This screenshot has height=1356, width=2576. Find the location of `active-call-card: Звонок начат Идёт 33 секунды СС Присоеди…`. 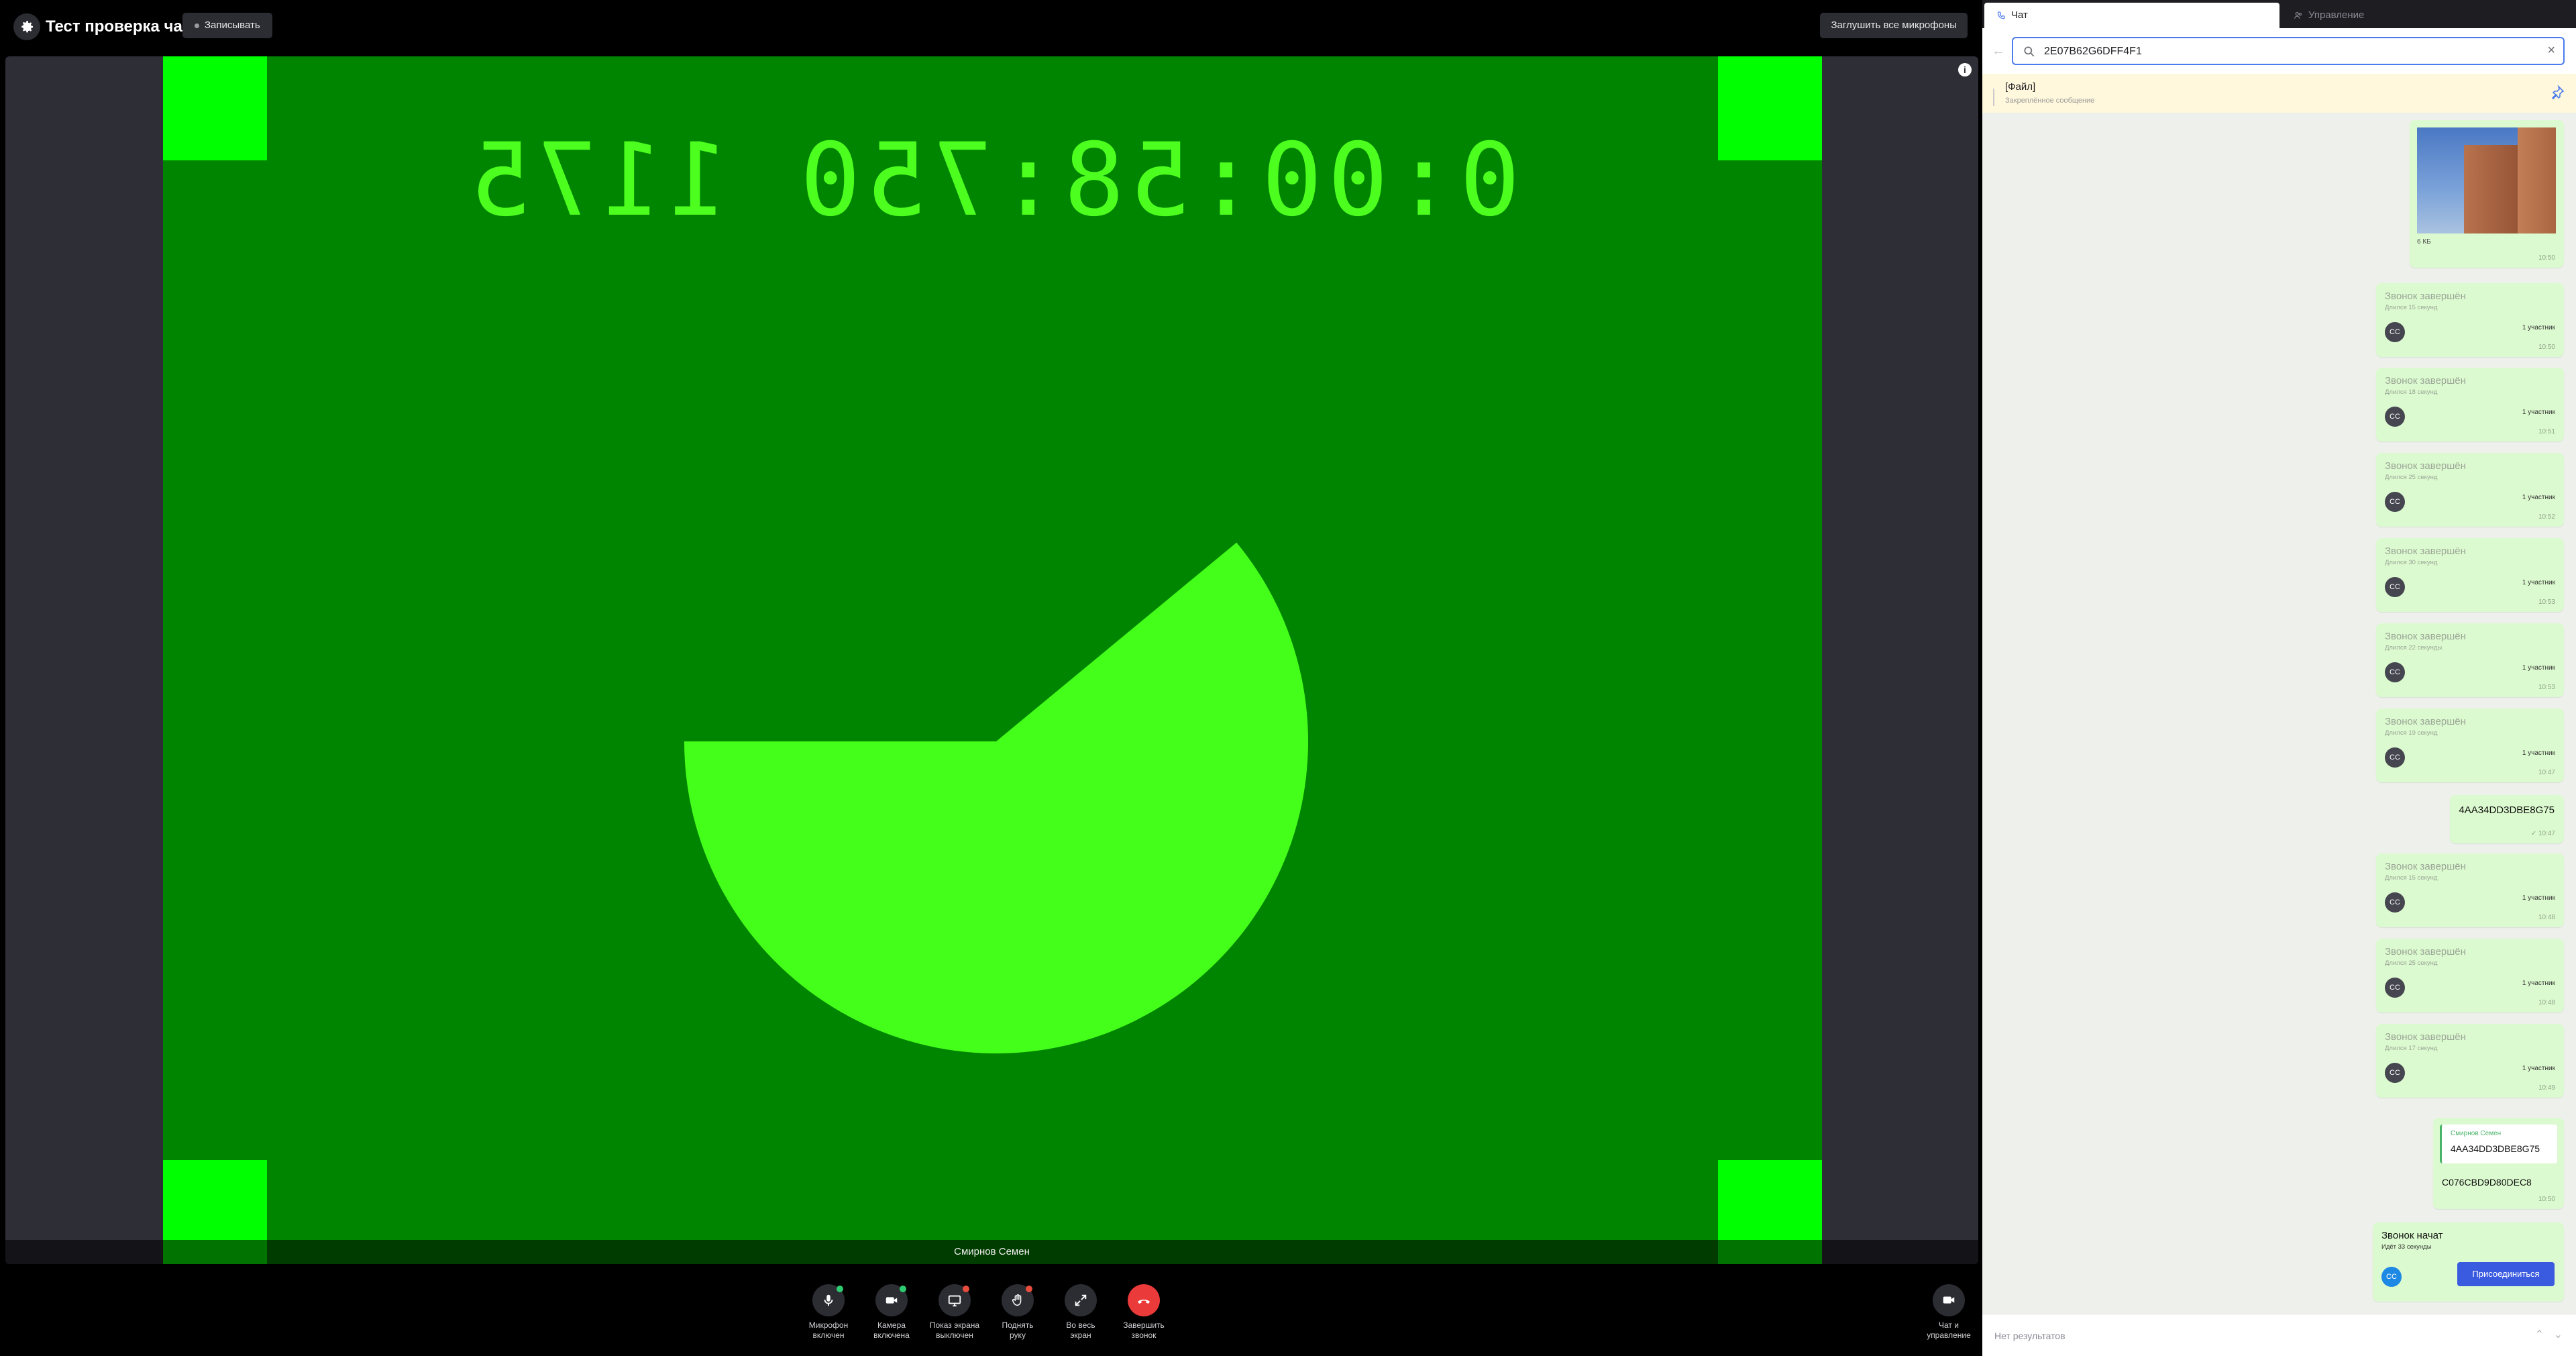

active-call-card: Звонок начат Идёт 33 секунды СС Присоеди… is located at coordinates (2468, 1262).